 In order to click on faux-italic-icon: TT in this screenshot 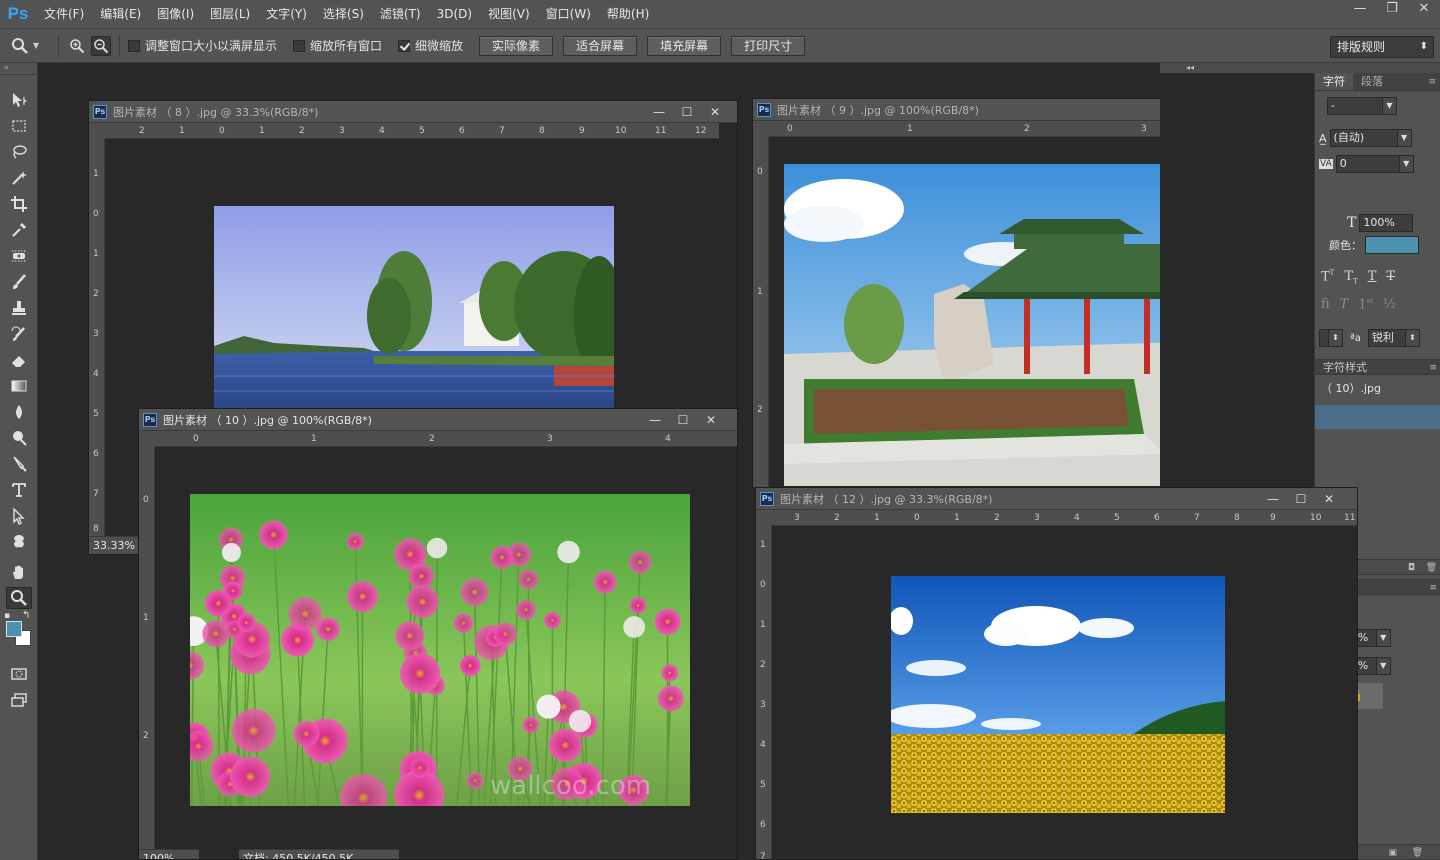, I will do `click(1350, 277)`.